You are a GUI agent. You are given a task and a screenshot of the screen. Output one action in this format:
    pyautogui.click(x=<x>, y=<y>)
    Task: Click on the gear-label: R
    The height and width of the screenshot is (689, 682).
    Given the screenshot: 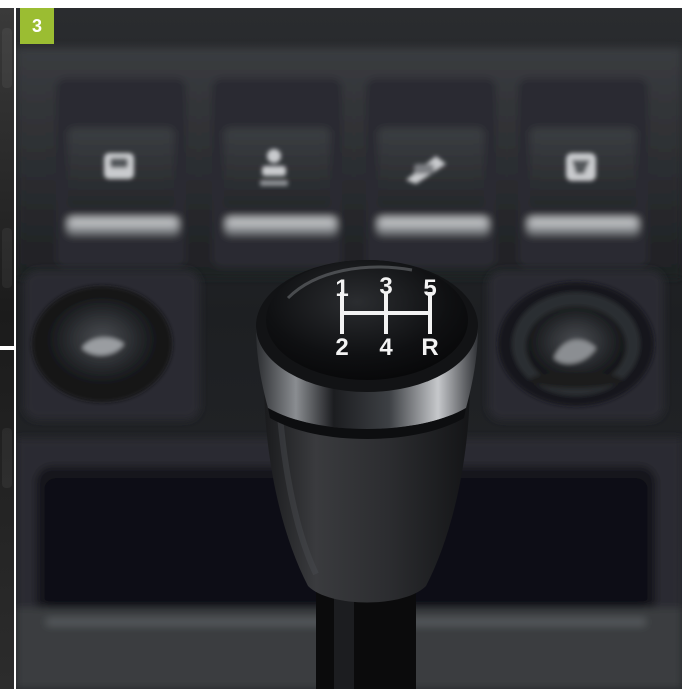 What is the action you would take?
    pyautogui.click(x=429, y=347)
    